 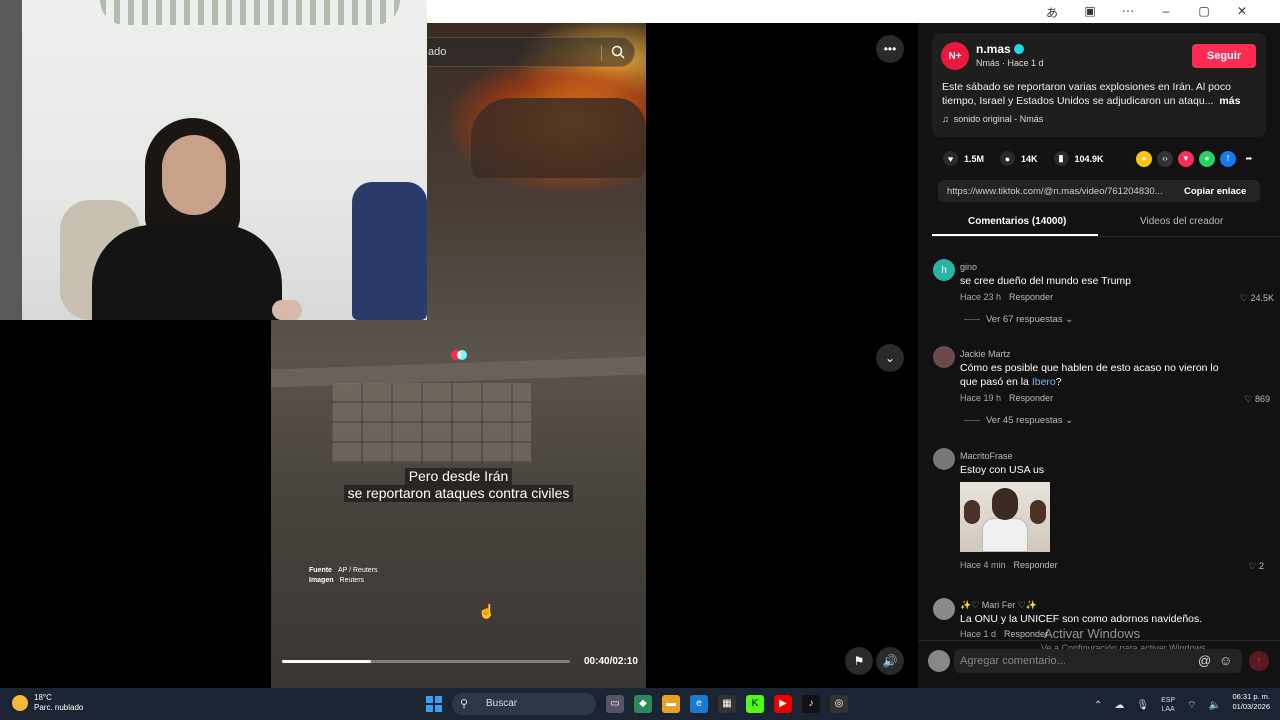 I want to click on file-explorer-icon: ▬, so click(x=671, y=704).